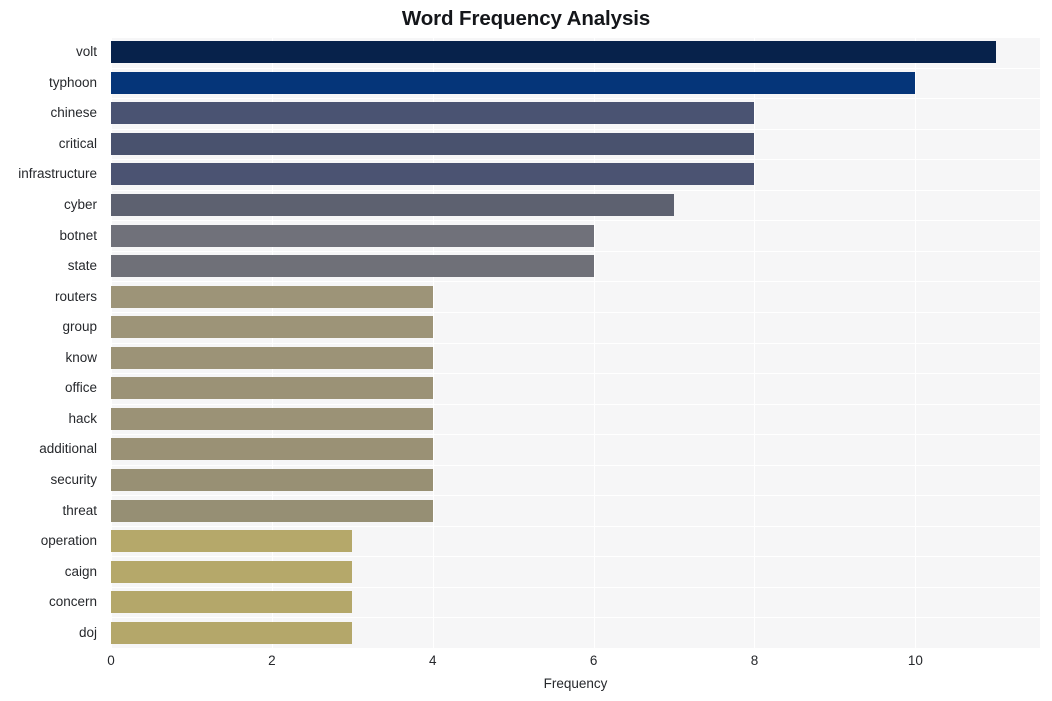 Image resolution: width=1052 pixels, height=701 pixels. I want to click on y-axis-tick-label: chinese, so click(73, 113).